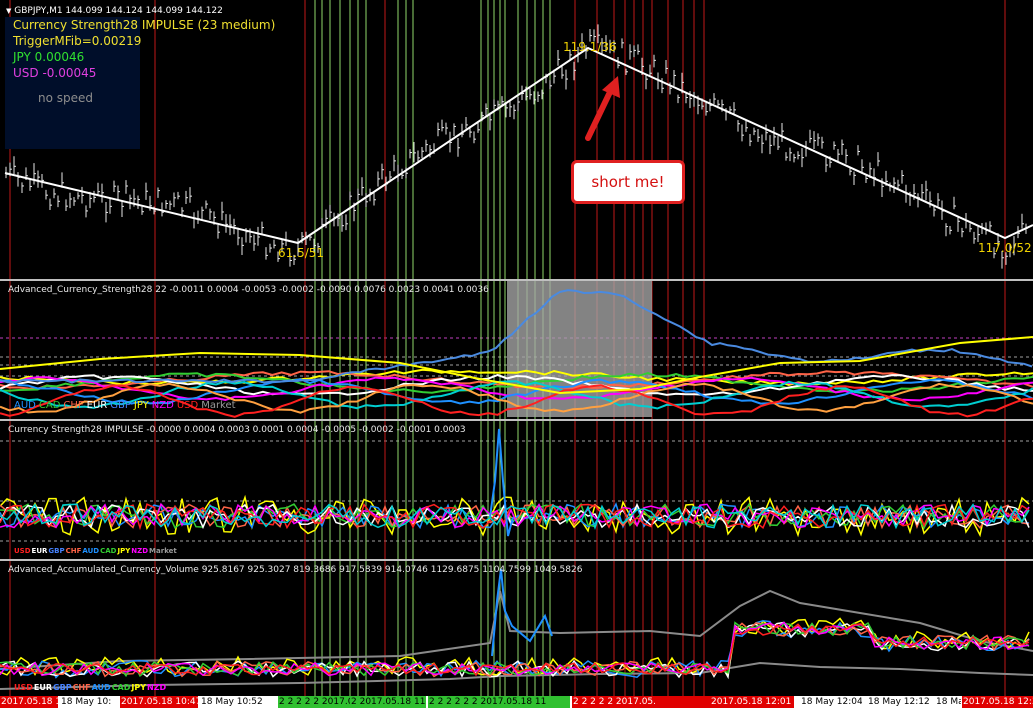 The height and width of the screenshot is (721, 1033). What do you see at coordinates (236, 702) in the screenshot?
I see `time-tick: 18 May 10:52` at bounding box center [236, 702].